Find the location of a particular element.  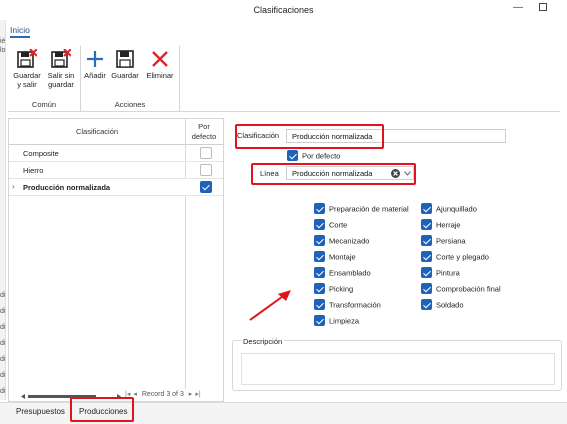

operation-label: Ajunquillado is located at coordinates (456, 209).